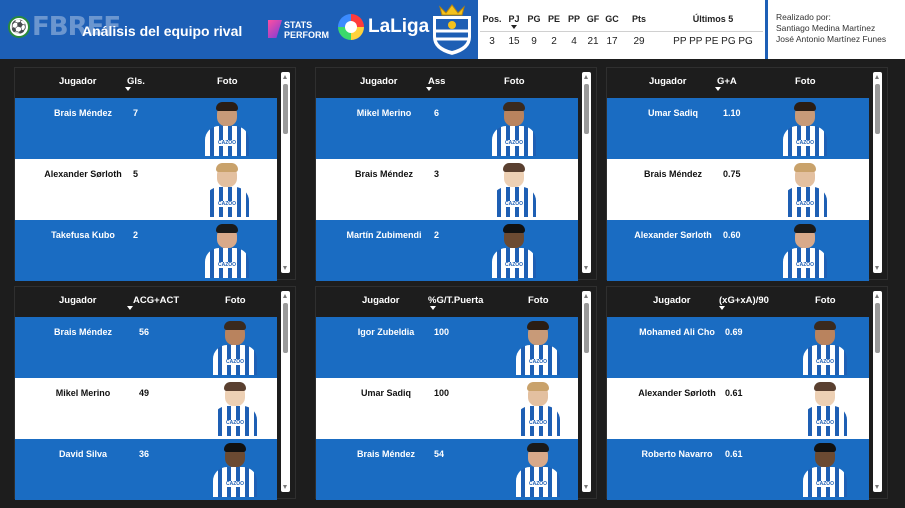 Image resolution: width=905 pixels, height=508 pixels. I want to click on player-name: Roberto Navarro, so click(677, 454).